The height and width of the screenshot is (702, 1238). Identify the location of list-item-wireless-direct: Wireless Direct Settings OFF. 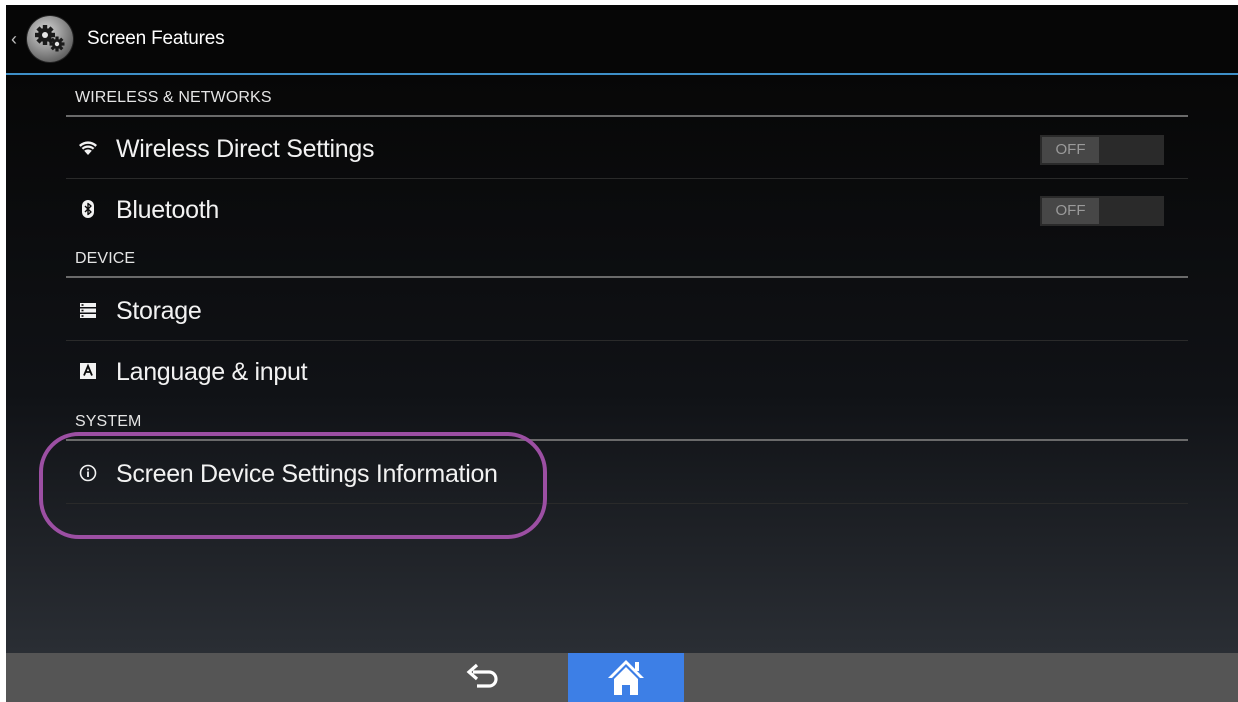
(627, 148).